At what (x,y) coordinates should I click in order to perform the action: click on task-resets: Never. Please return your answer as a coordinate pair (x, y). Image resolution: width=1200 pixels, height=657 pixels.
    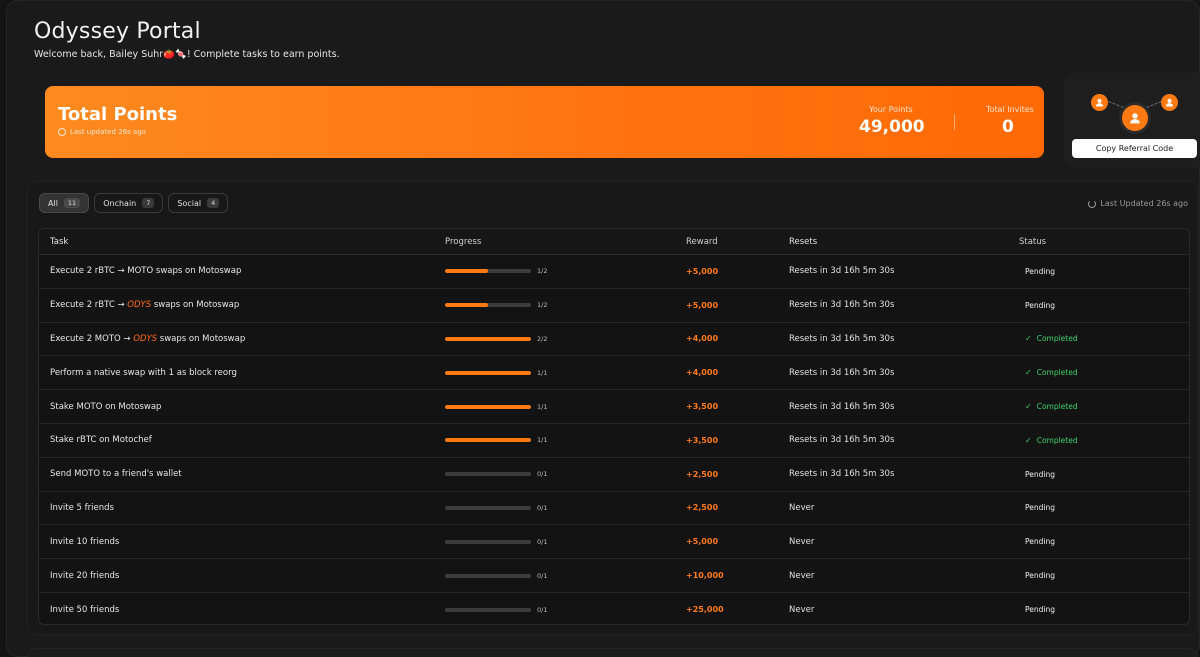
    Looking at the image, I should click on (802, 609).